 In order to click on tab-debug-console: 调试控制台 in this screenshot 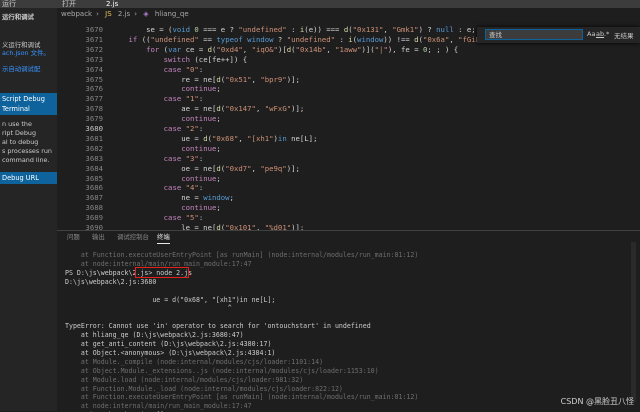, I will do `click(133, 237)`.